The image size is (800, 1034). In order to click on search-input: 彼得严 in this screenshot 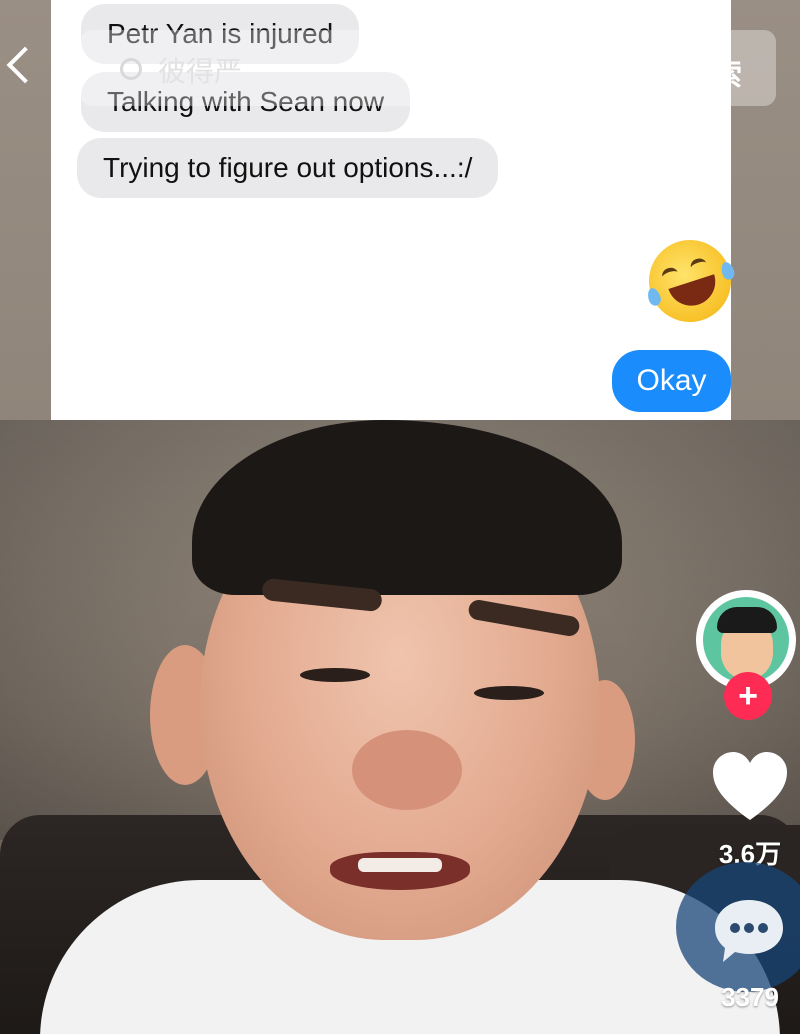, I will do `click(200, 70)`.